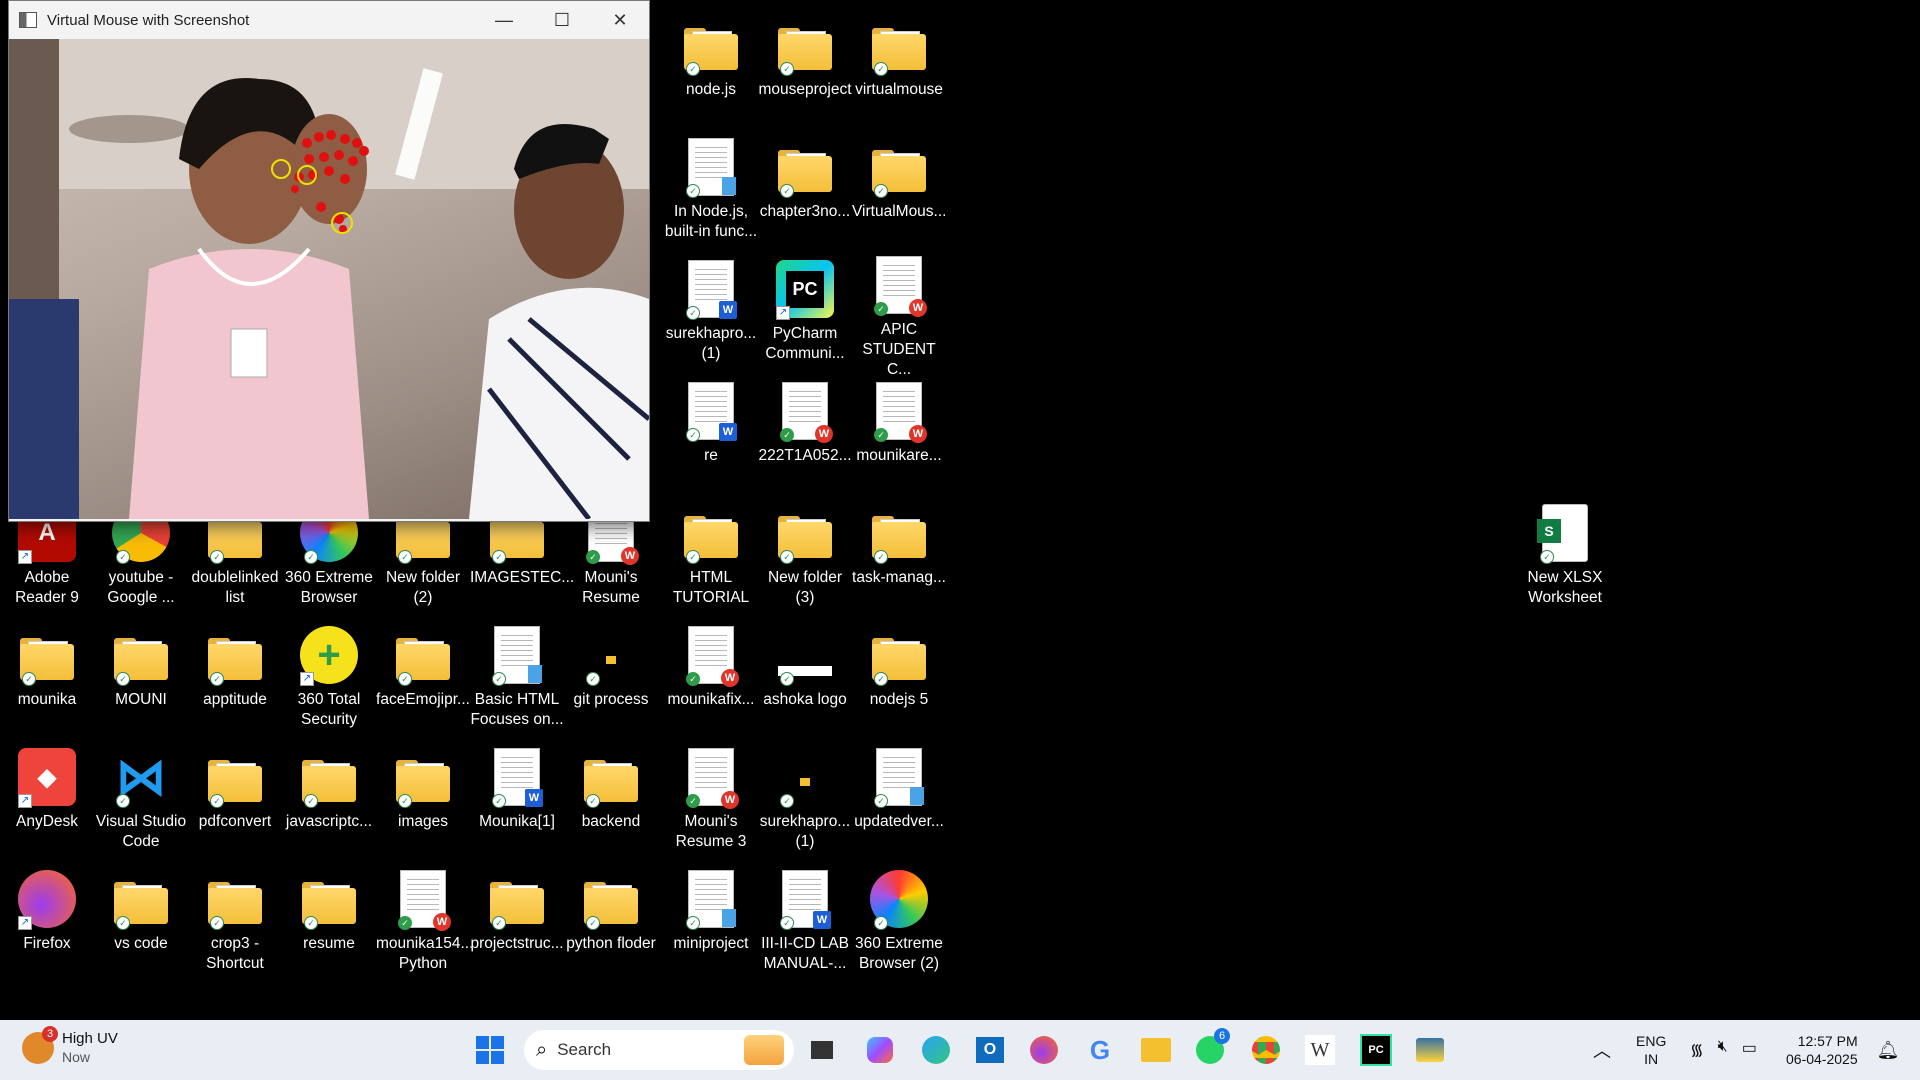 This screenshot has height=1080, width=1920. I want to click on desktop-icon-mounika-1: W ✓ Mounika[1], so click(517, 799).